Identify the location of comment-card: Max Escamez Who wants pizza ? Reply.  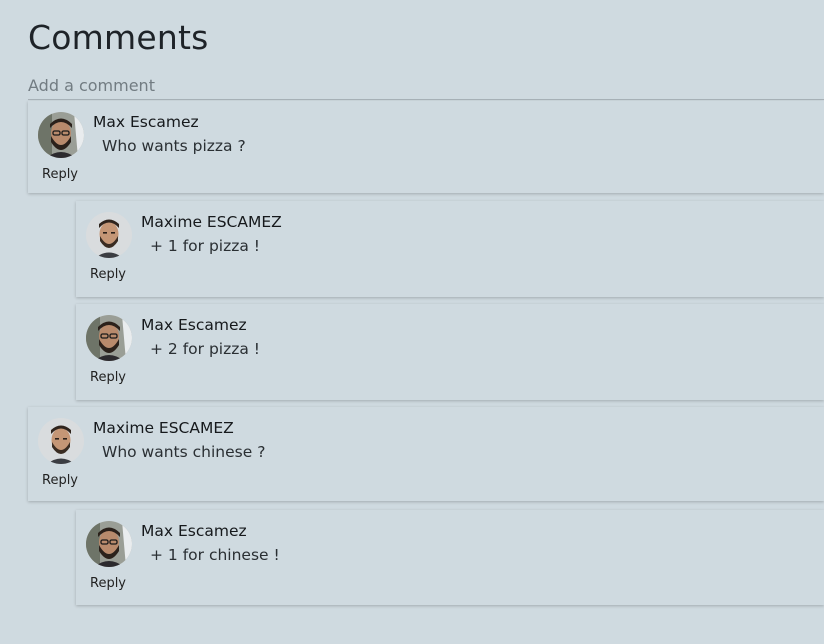
(426, 147).